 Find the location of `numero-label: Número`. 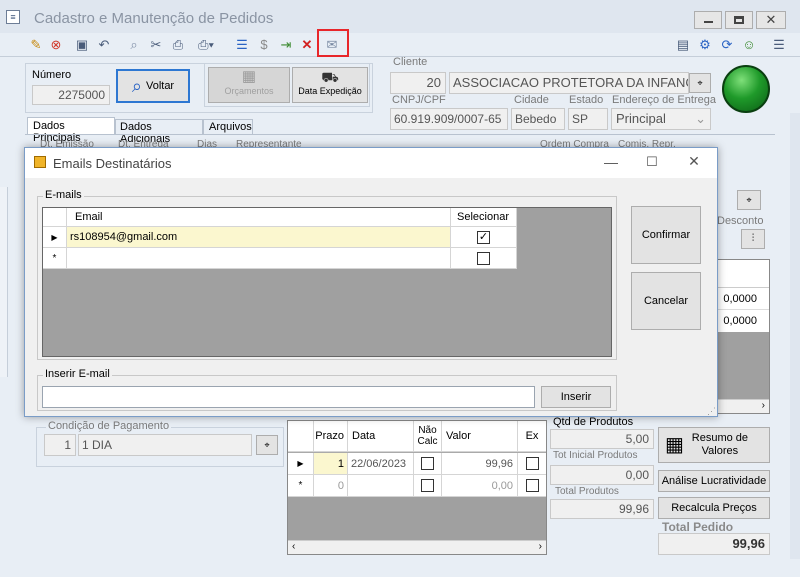

numero-label: Número is located at coordinates (52, 75).